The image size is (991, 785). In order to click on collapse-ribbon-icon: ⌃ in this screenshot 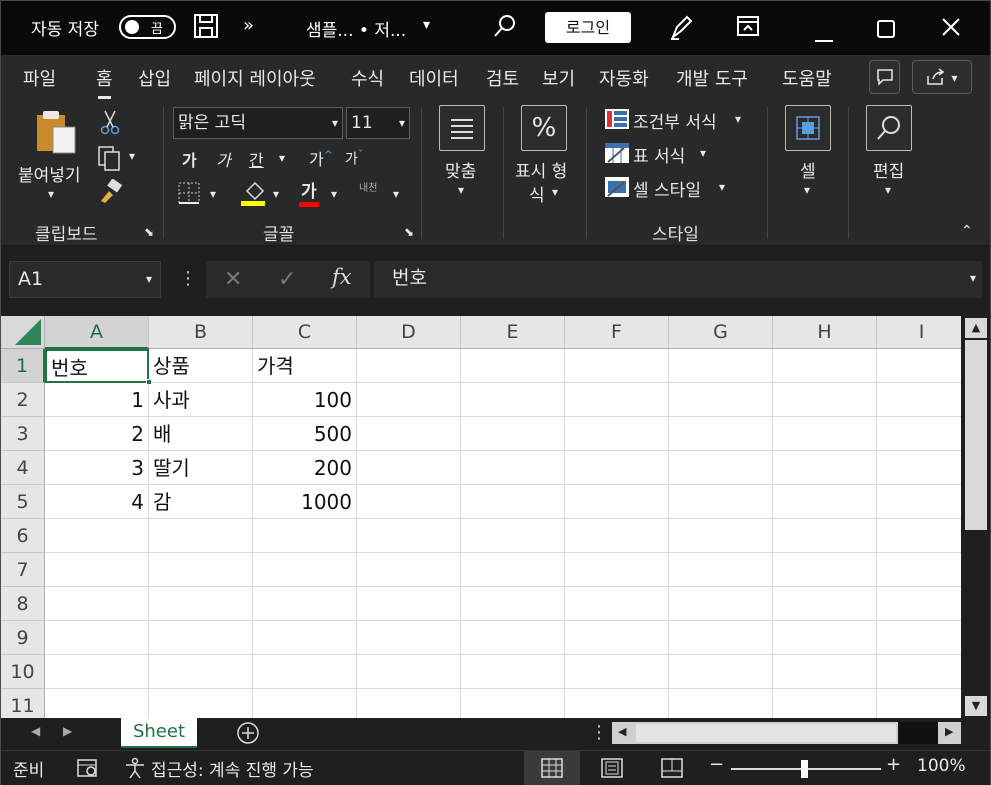, I will do `click(967, 231)`.